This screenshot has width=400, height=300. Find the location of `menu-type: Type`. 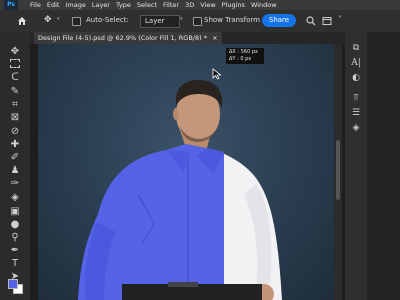

menu-type: Type is located at coordinates (123, 5).